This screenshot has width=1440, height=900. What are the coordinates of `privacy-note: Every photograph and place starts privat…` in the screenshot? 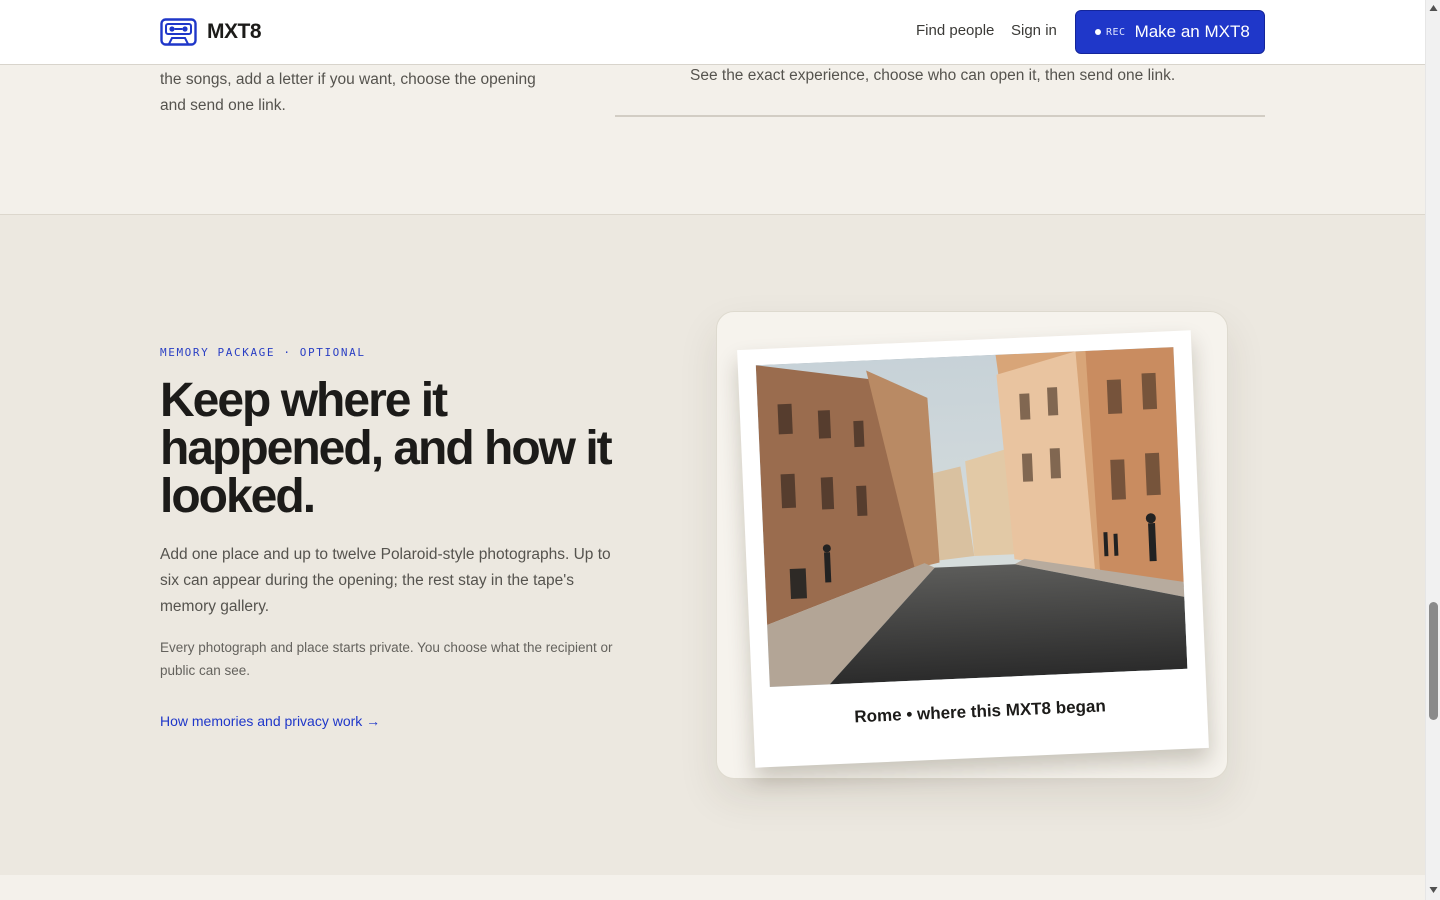 It's located at (386, 659).